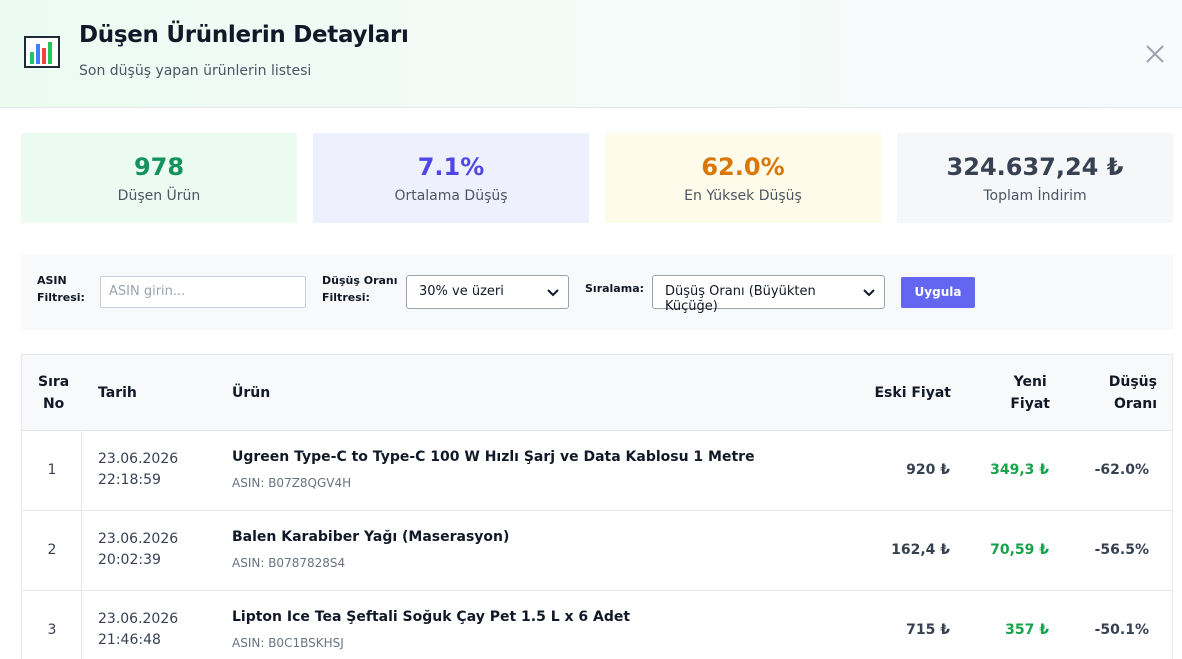  Describe the element at coordinates (244, 35) in the screenshot. I see `page-title: Düşen Ürünlerin Detayları` at that location.